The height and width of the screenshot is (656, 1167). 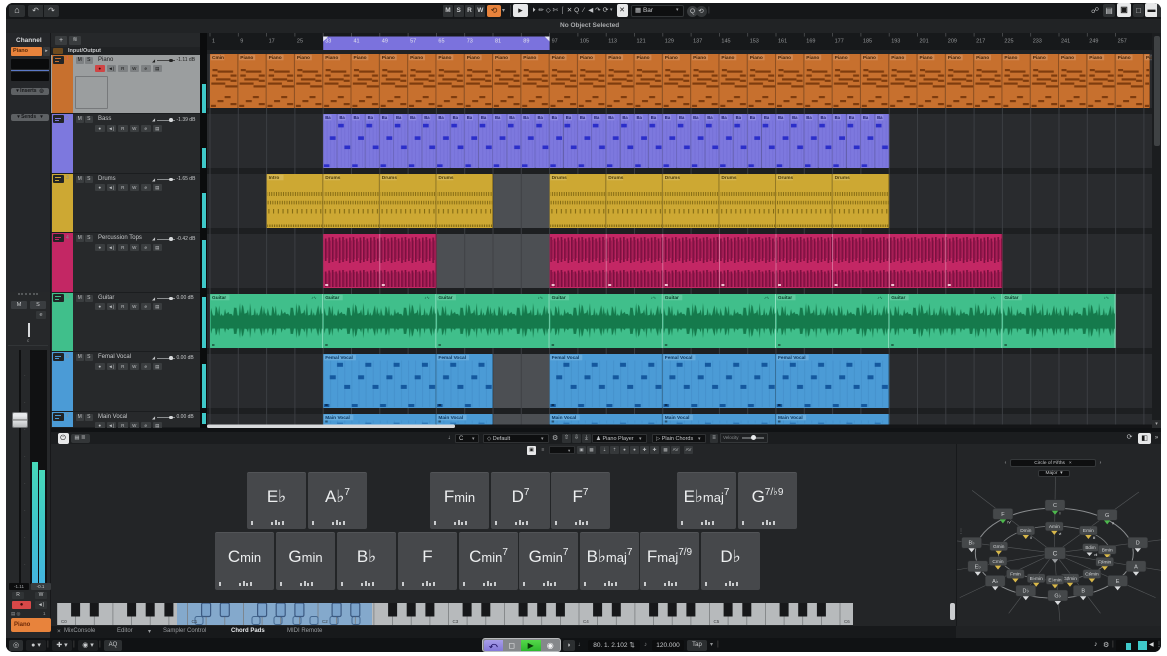 What do you see at coordinates (526, 42) in the screenshot?
I see `svg-text: 89` at bounding box center [526, 42].